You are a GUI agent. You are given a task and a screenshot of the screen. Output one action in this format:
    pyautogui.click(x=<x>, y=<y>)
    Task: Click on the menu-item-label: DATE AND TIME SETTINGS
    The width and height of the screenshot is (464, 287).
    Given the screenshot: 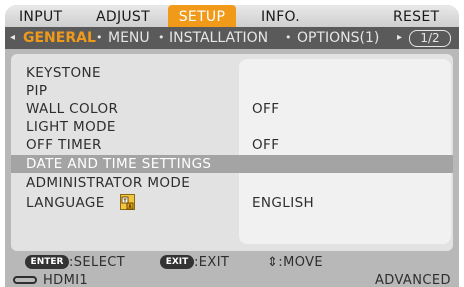 What is the action you would take?
    pyautogui.click(x=119, y=164)
    